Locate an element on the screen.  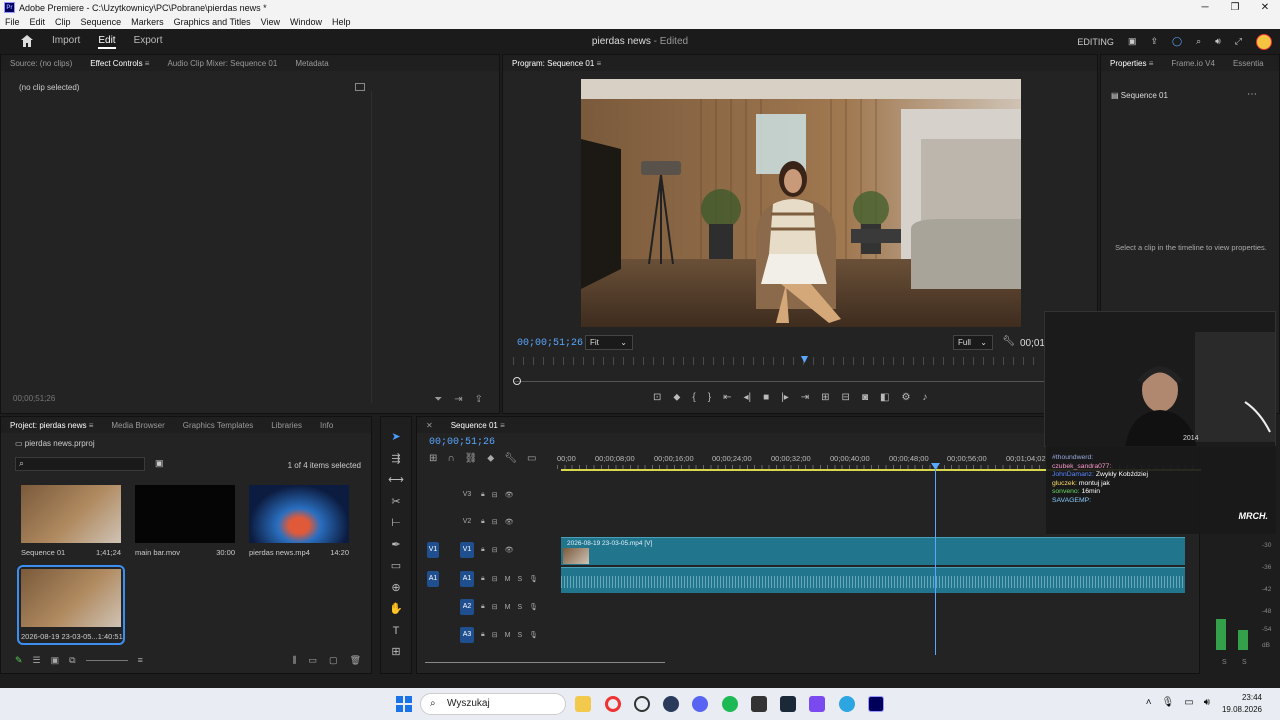
livestream-icon is located at coordinates (759, 704).